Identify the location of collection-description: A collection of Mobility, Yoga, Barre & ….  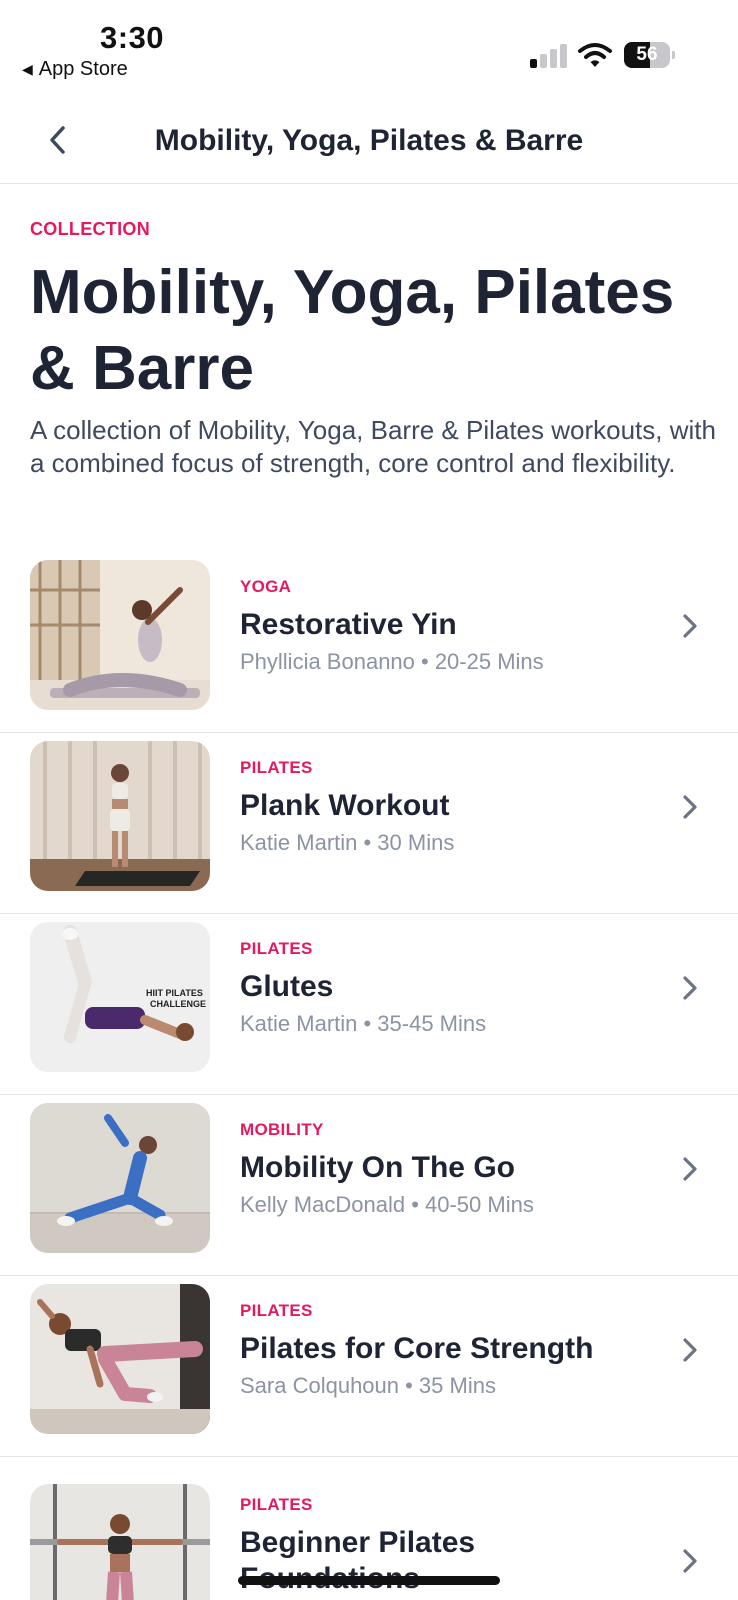
(373, 446).